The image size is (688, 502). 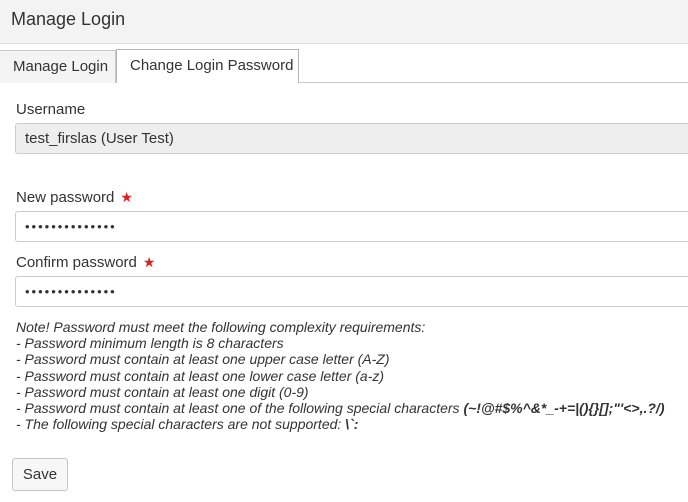 I want to click on tab-change-login-password: Change Login Password, so click(x=207, y=66).